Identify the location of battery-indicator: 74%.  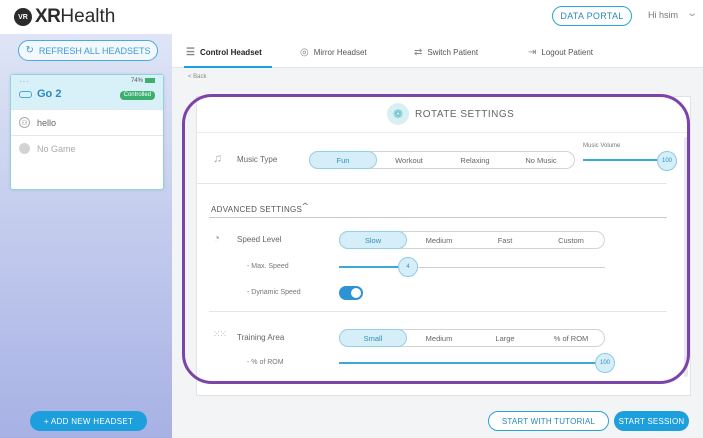
(143, 81).